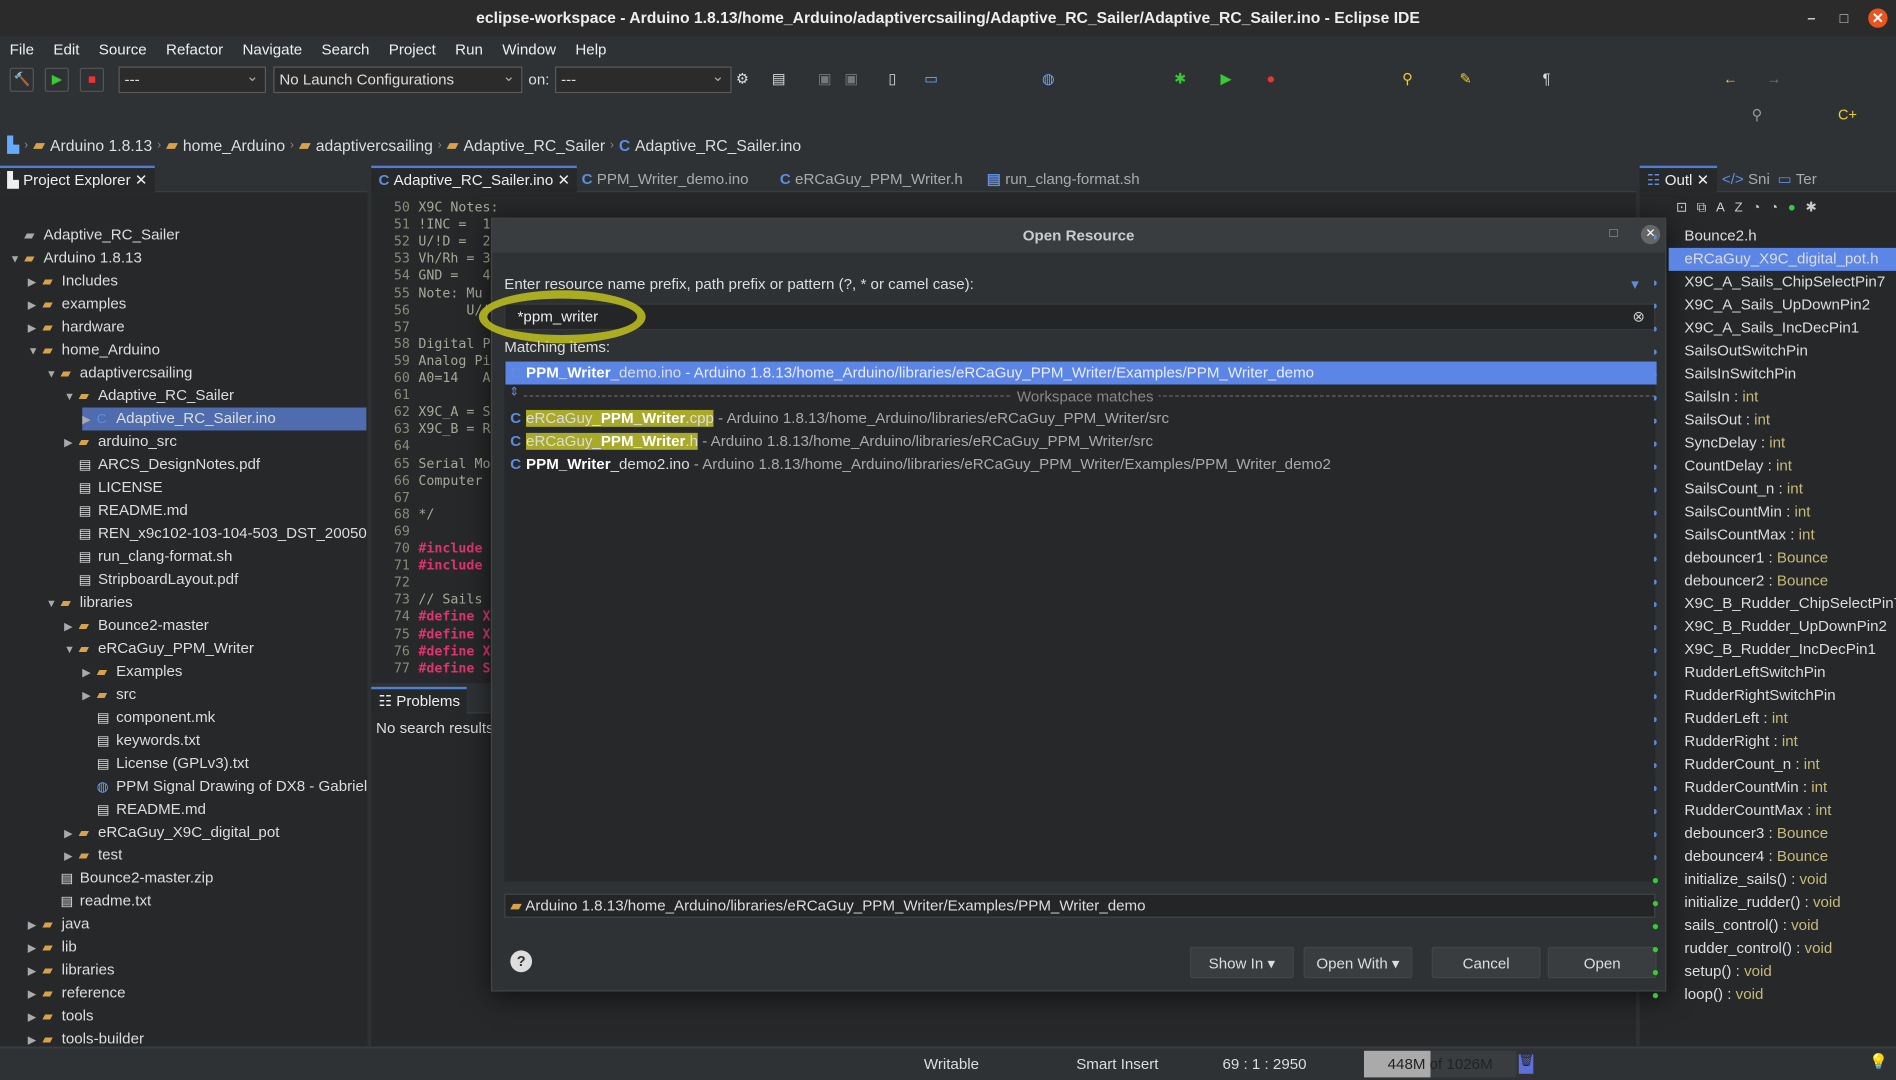  I want to click on cancel-button: Cancel, so click(1486, 962).